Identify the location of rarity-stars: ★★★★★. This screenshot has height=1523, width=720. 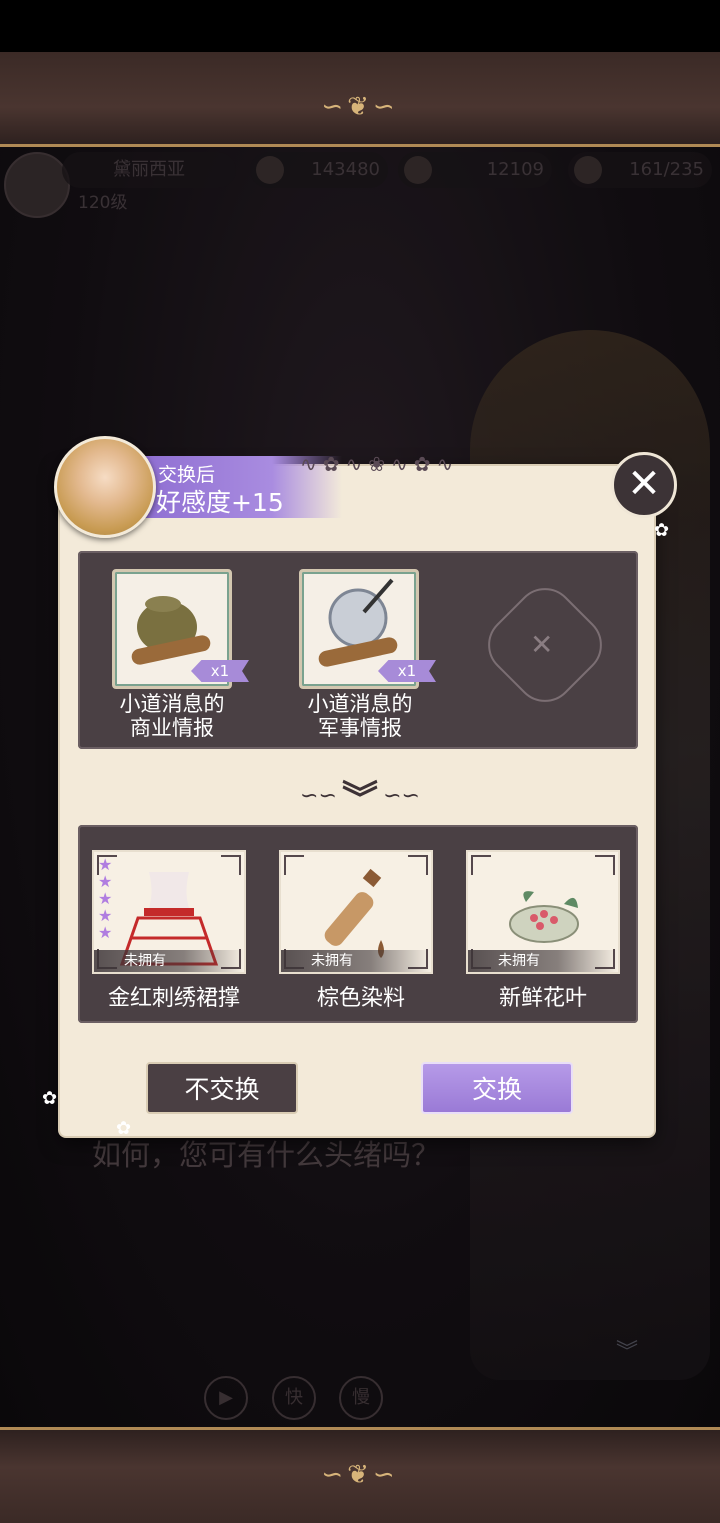
(105, 898).